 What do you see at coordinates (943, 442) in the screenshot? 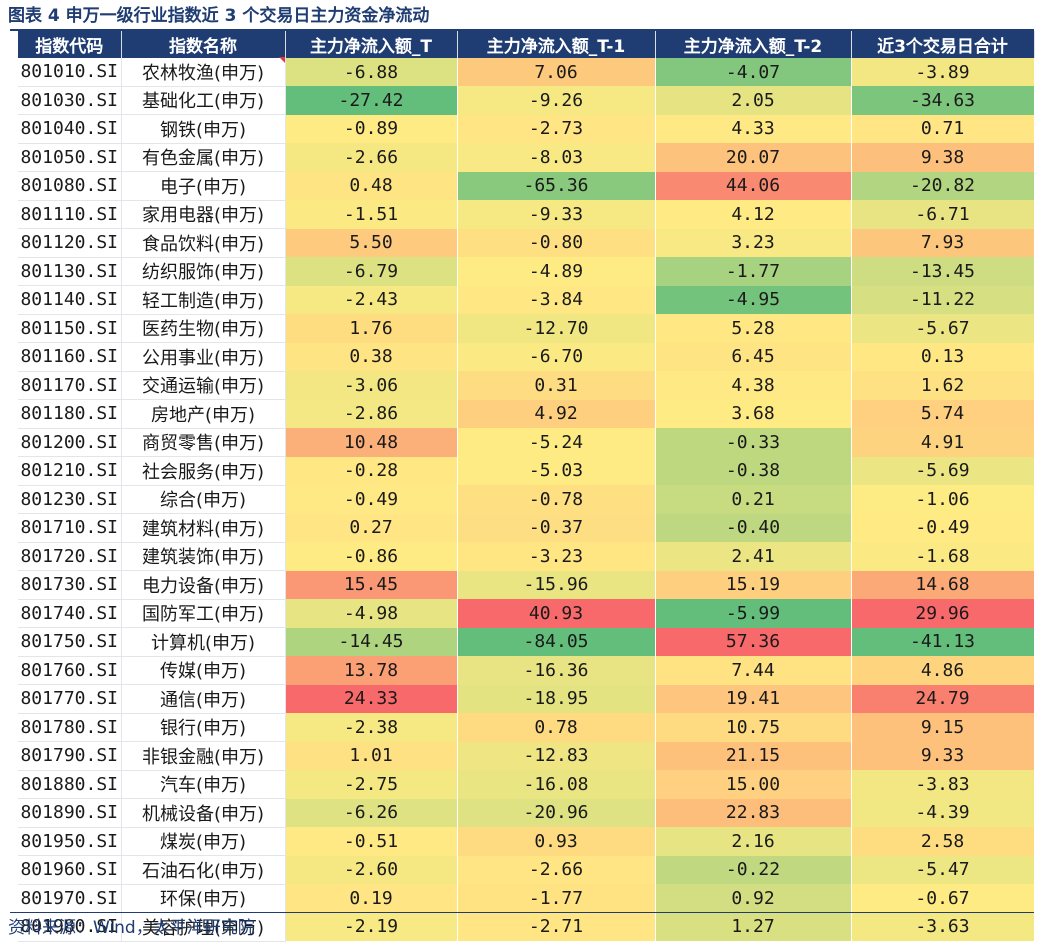
I see `three-day-total-cell: 4.91` at bounding box center [943, 442].